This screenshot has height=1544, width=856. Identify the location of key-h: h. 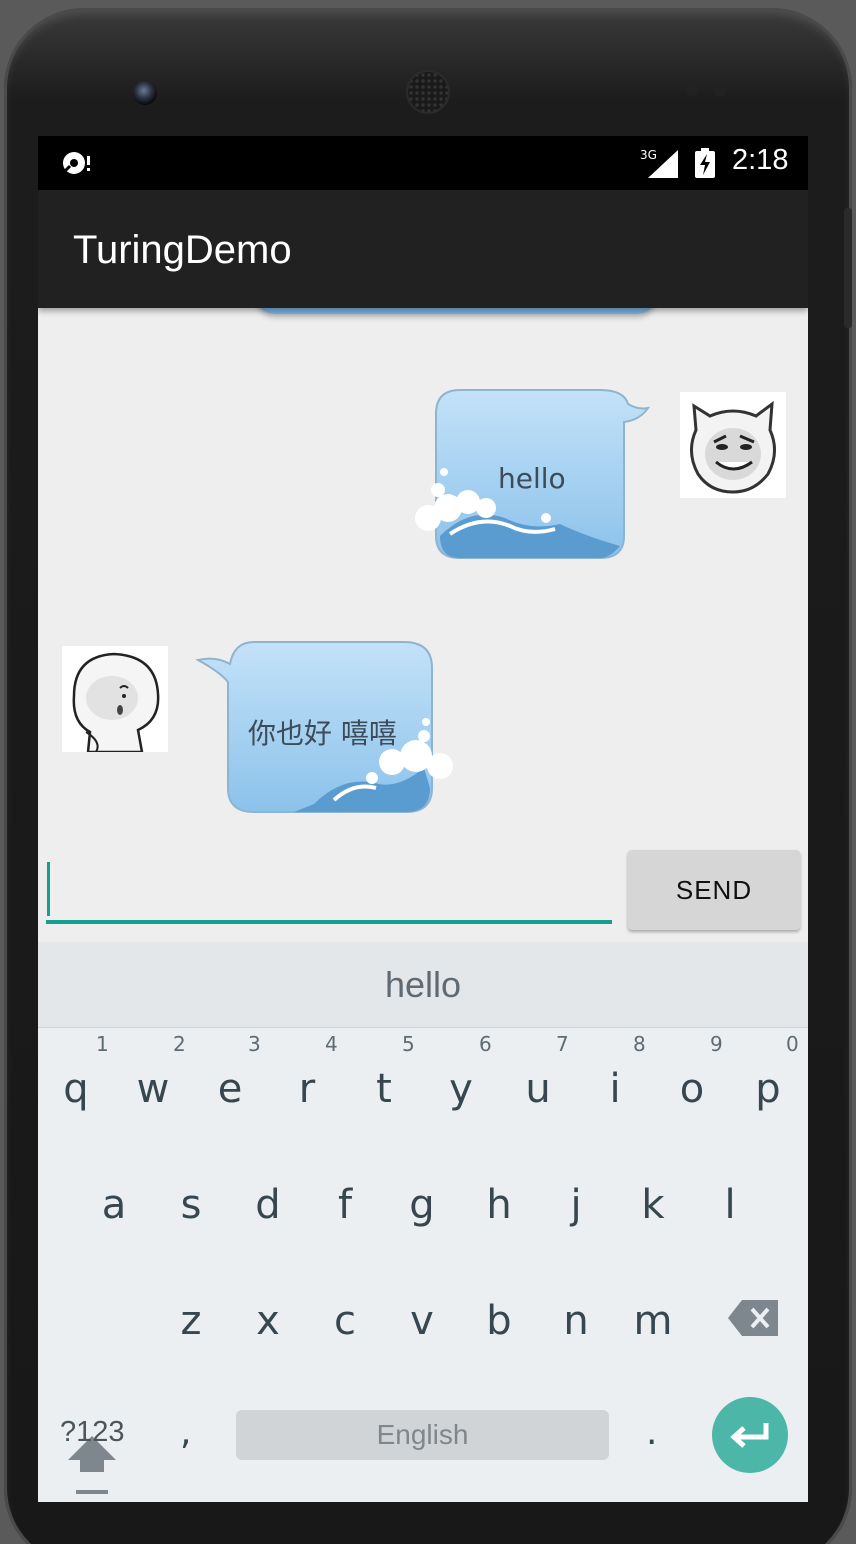
(499, 1205).